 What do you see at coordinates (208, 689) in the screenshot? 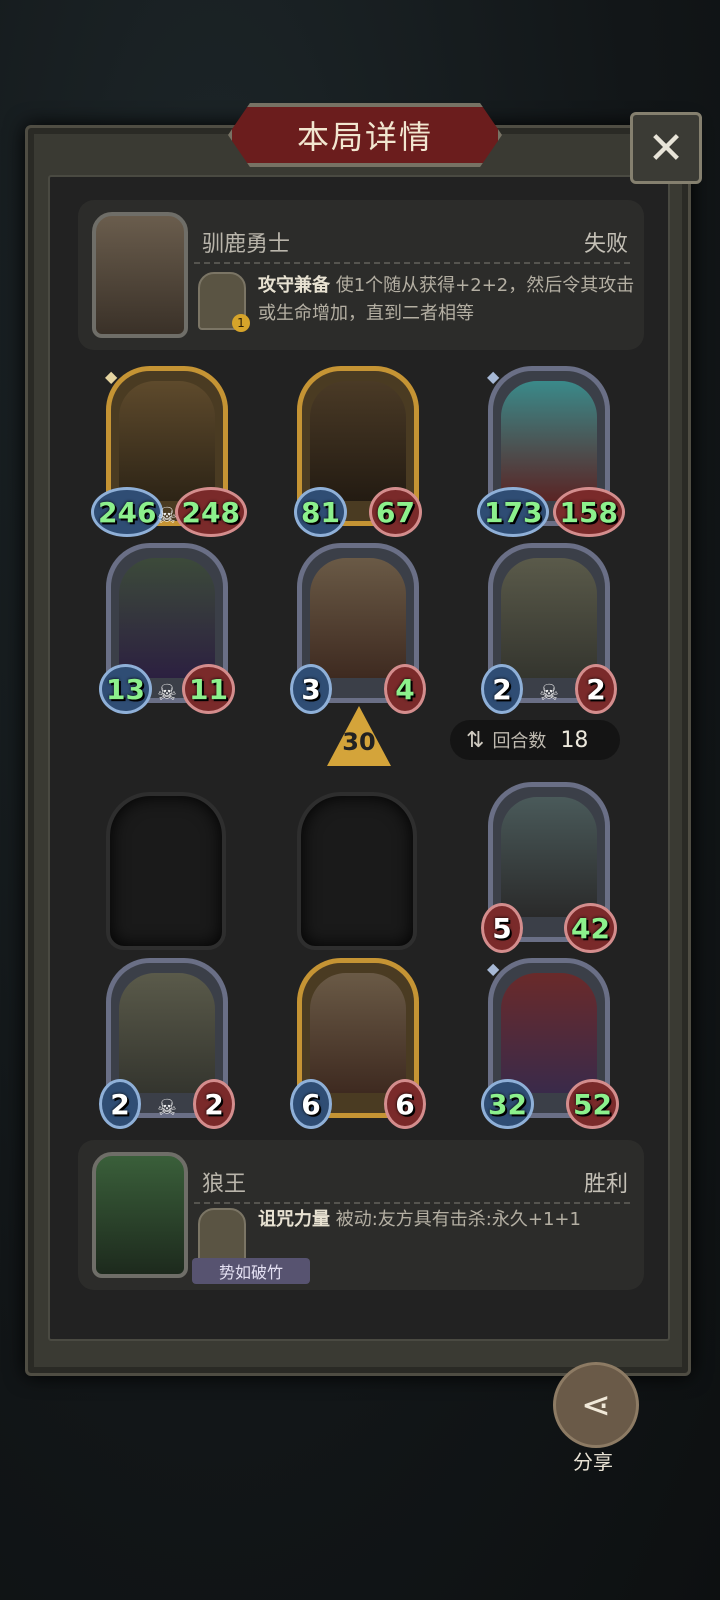
I see `health-stat: 11` at bounding box center [208, 689].